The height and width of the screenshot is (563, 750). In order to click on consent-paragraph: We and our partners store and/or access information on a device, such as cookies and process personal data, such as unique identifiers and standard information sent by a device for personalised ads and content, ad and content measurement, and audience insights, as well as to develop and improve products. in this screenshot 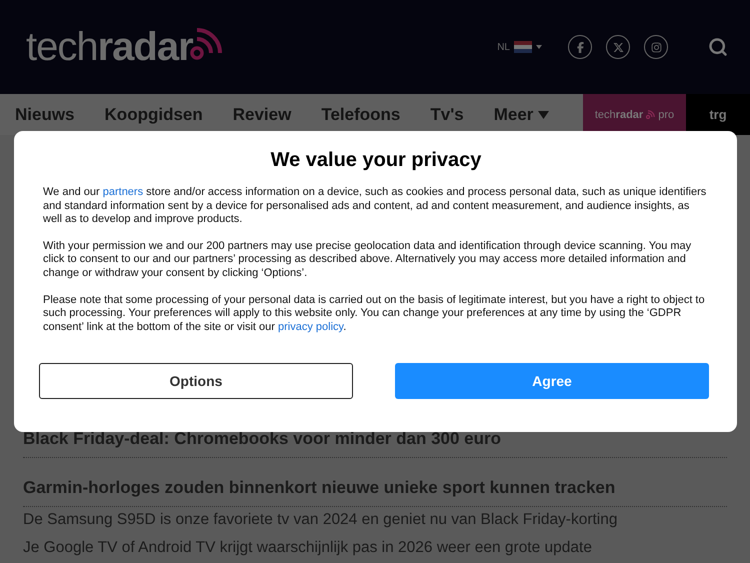, I will do `click(375, 206)`.